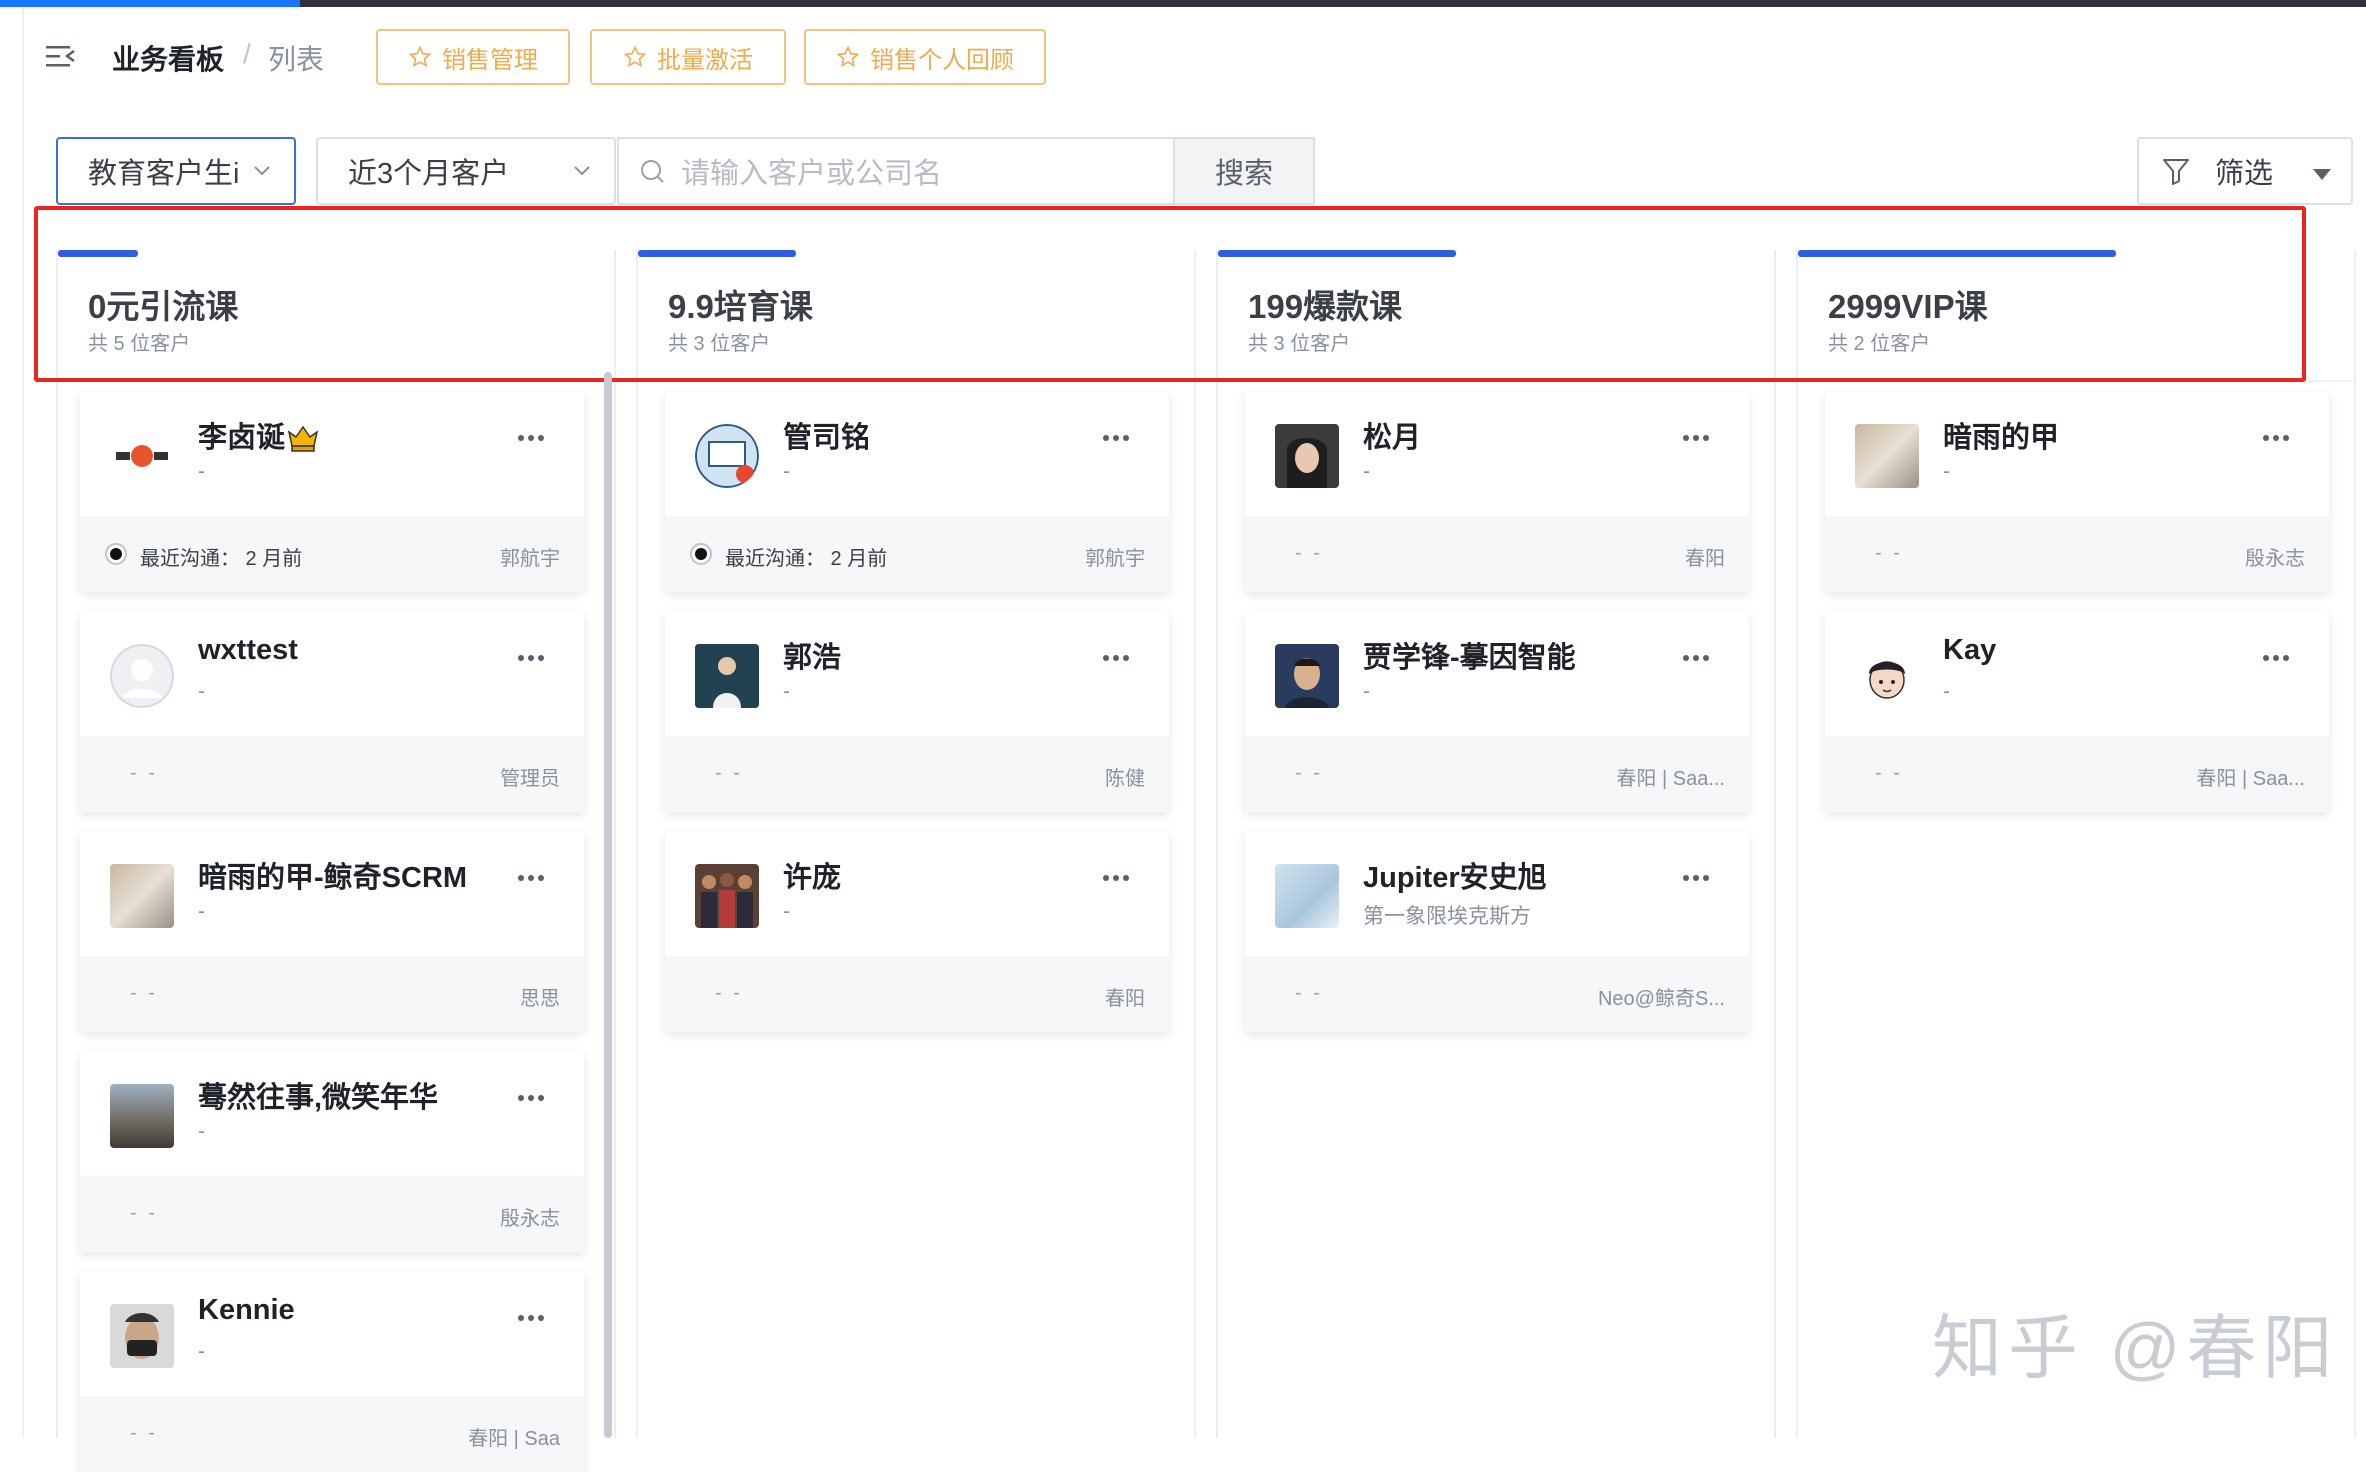 This screenshot has height=1472, width=2366. What do you see at coordinates (1170, 294) in the screenshot?
I see `highlight-box` at bounding box center [1170, 294].